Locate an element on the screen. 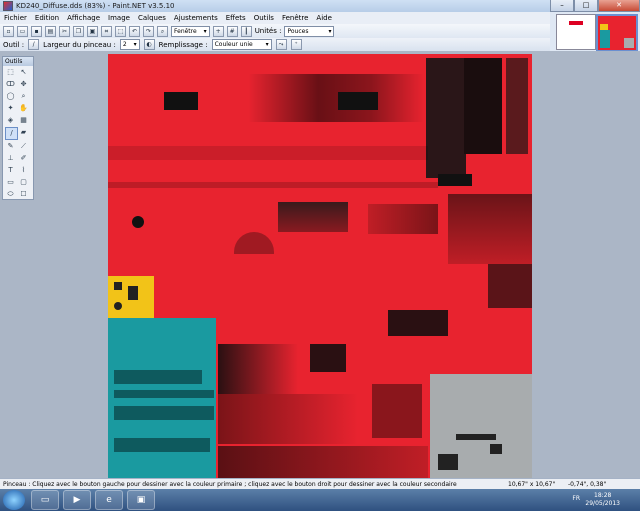  clock-date: 29/05/2013 is located at coordinates (602, 503).